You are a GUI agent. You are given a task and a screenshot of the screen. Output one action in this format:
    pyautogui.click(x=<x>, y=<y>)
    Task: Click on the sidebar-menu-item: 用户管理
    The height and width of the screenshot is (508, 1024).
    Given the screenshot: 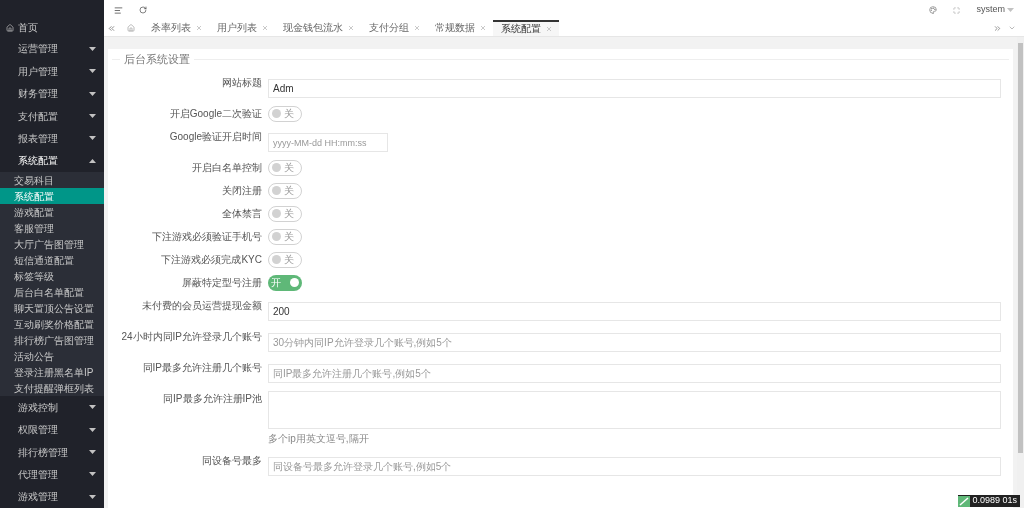 What is the action you would take?
    pyautogui.click(x=52, y=71)
    